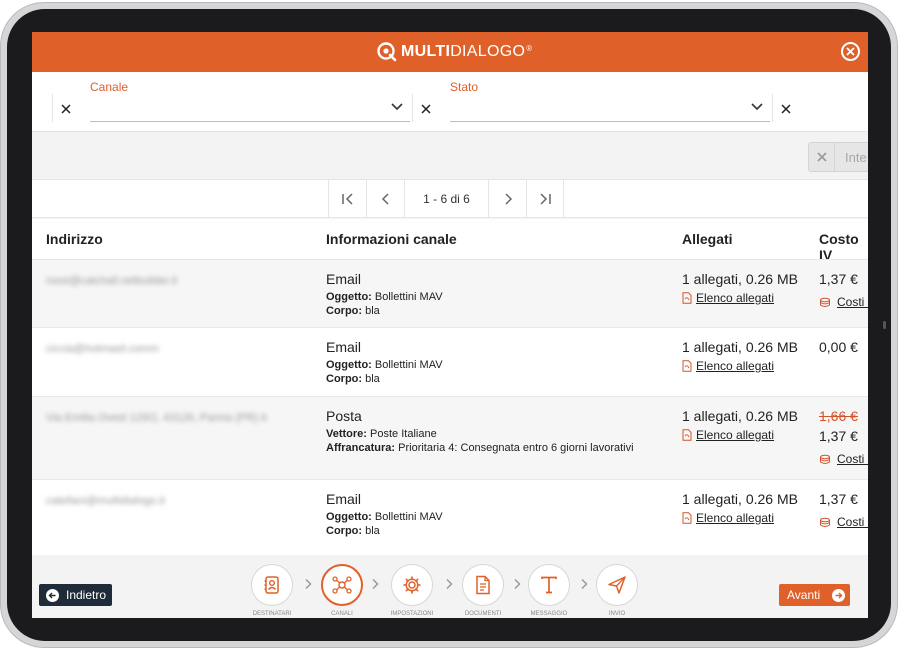 The width and height of the screenshot is (900, 650). What do you see at coordinates (250, 109) in the screenshot?
I see `filter-canale-select` at bounding box center [250, 109].